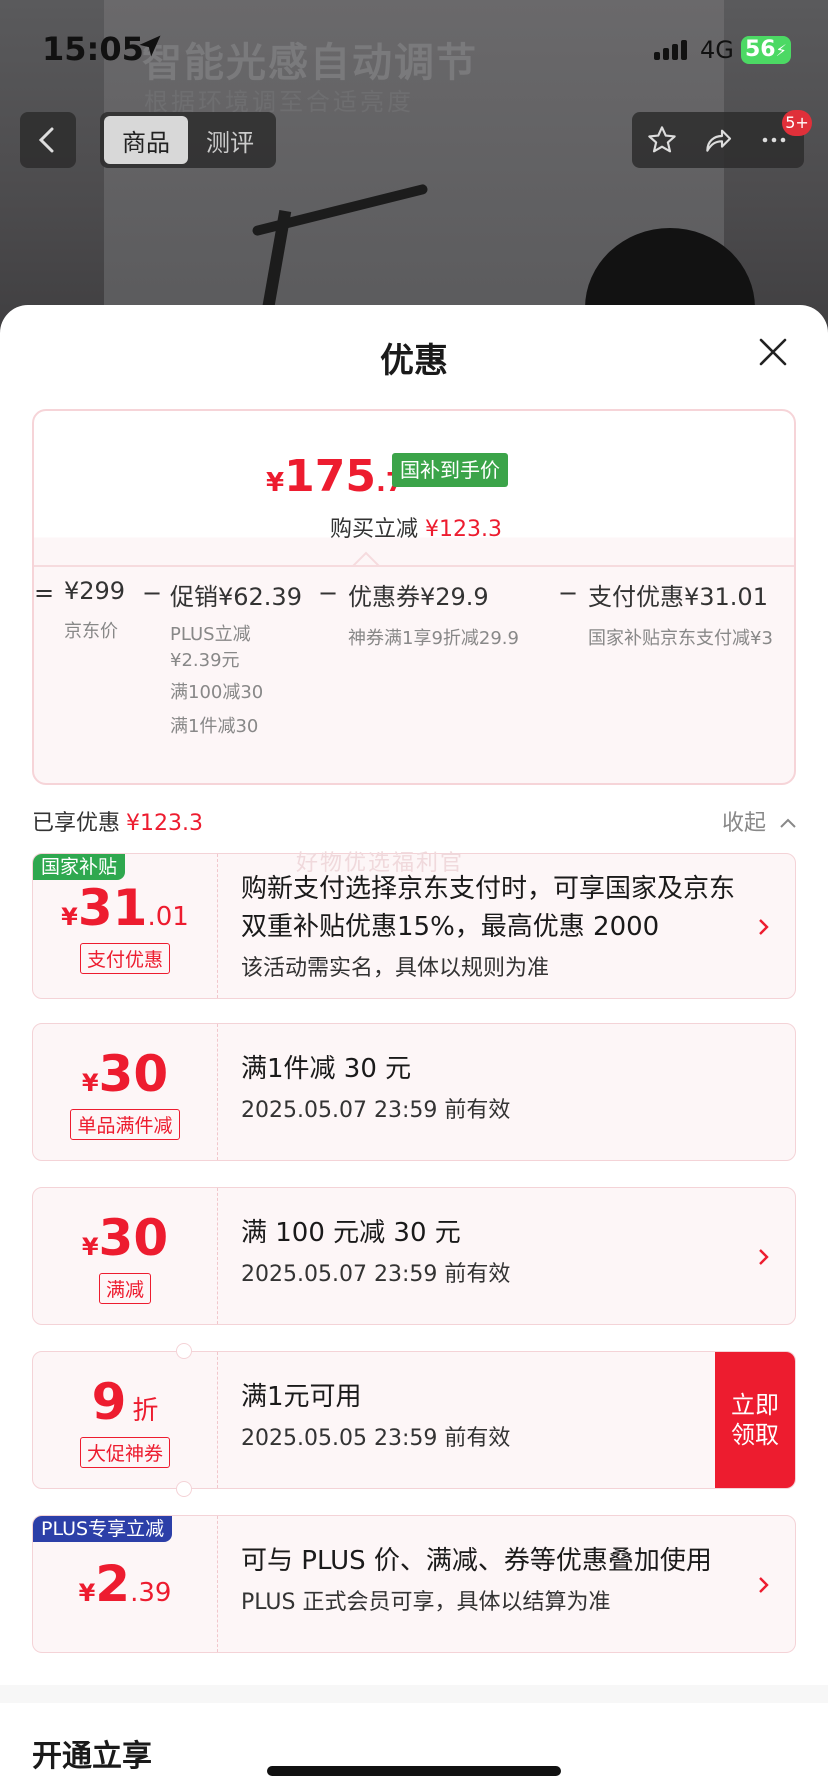  Describe the element at coordinates (230, 140) in the screenshot. I see `tab-reviews: 测评` at that location.